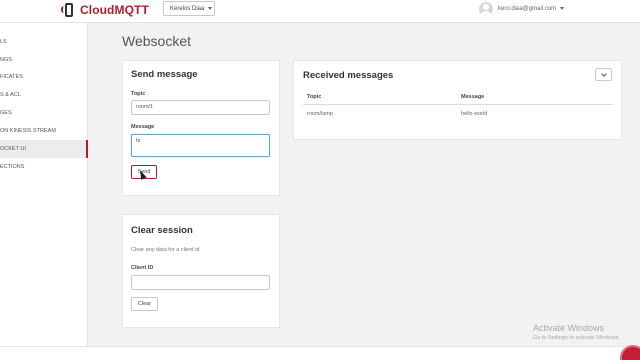 The image size is (640, 360). What do you see at coordinates (44, 95) in the screenshot?
I see `sidebar-item-users-acl: S & ACL` at bounding box center [44, 95].